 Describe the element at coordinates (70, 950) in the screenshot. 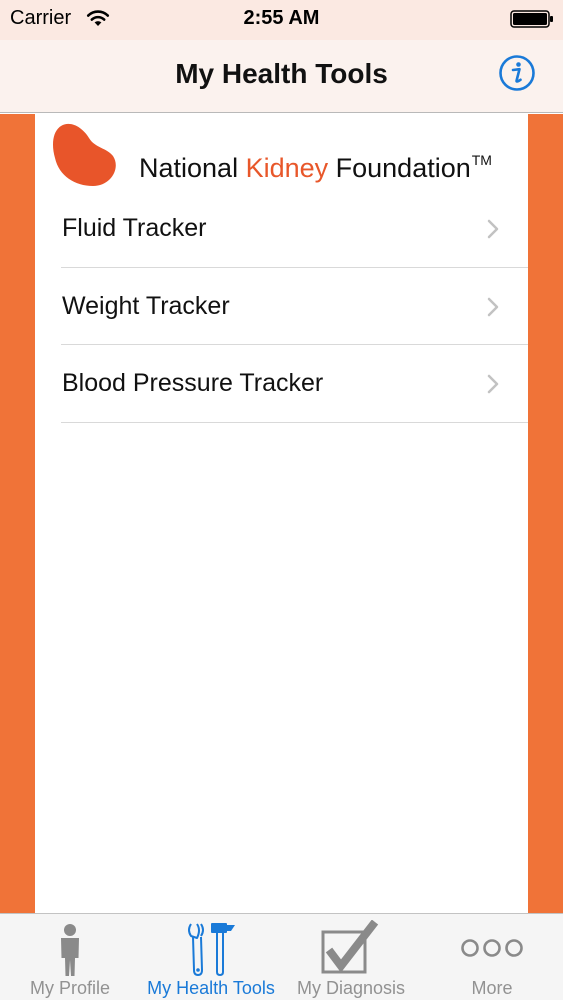

I see `person-icon` at that location.